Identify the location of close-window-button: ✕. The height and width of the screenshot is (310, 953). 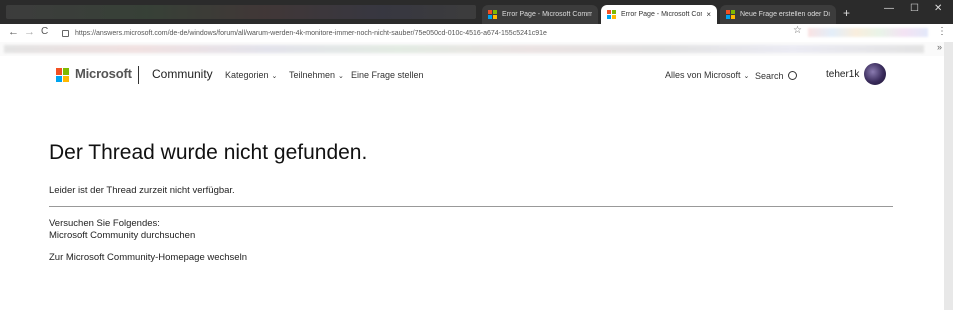
(938, 8).